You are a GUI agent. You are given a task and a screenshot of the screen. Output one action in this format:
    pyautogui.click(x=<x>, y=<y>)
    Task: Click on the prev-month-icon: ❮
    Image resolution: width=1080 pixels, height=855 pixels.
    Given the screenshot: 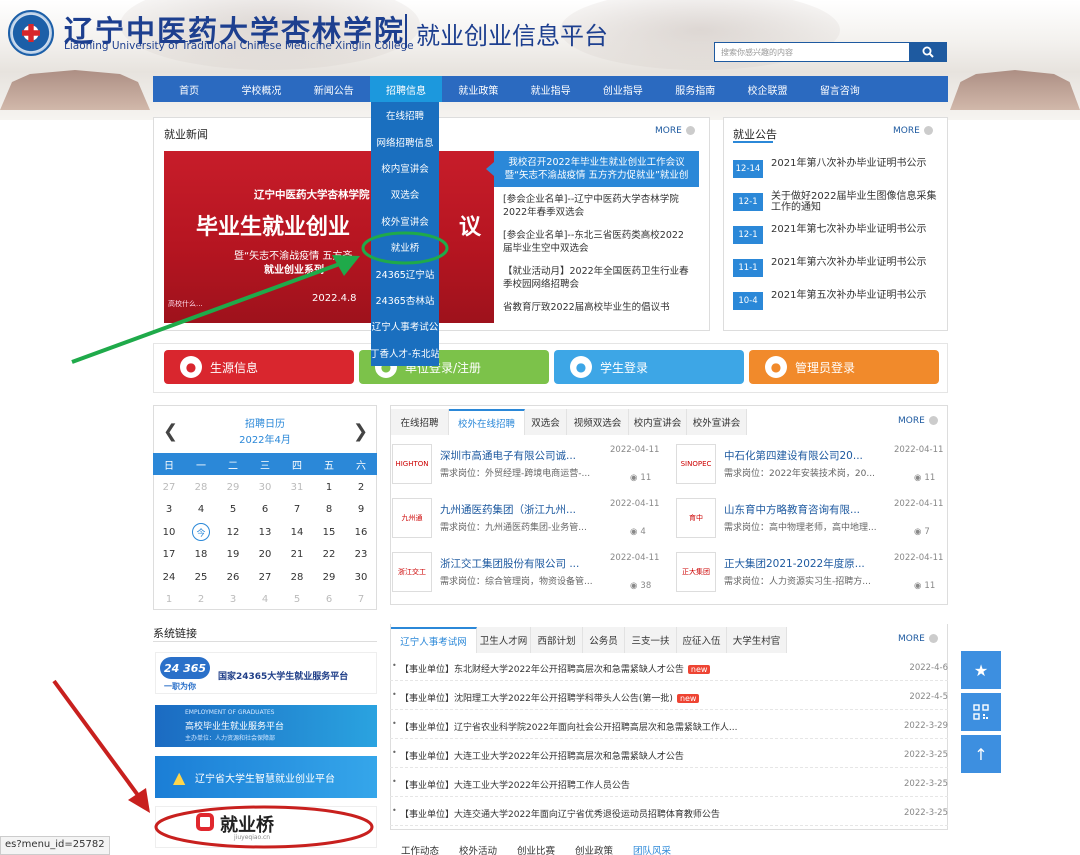 What is the action you would take?
    pyautogui.click(x=170, y=431)
    